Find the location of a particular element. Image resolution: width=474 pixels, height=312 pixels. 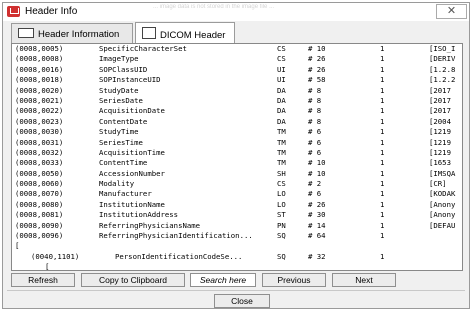

app-icon is located at coordinates (13, 11).